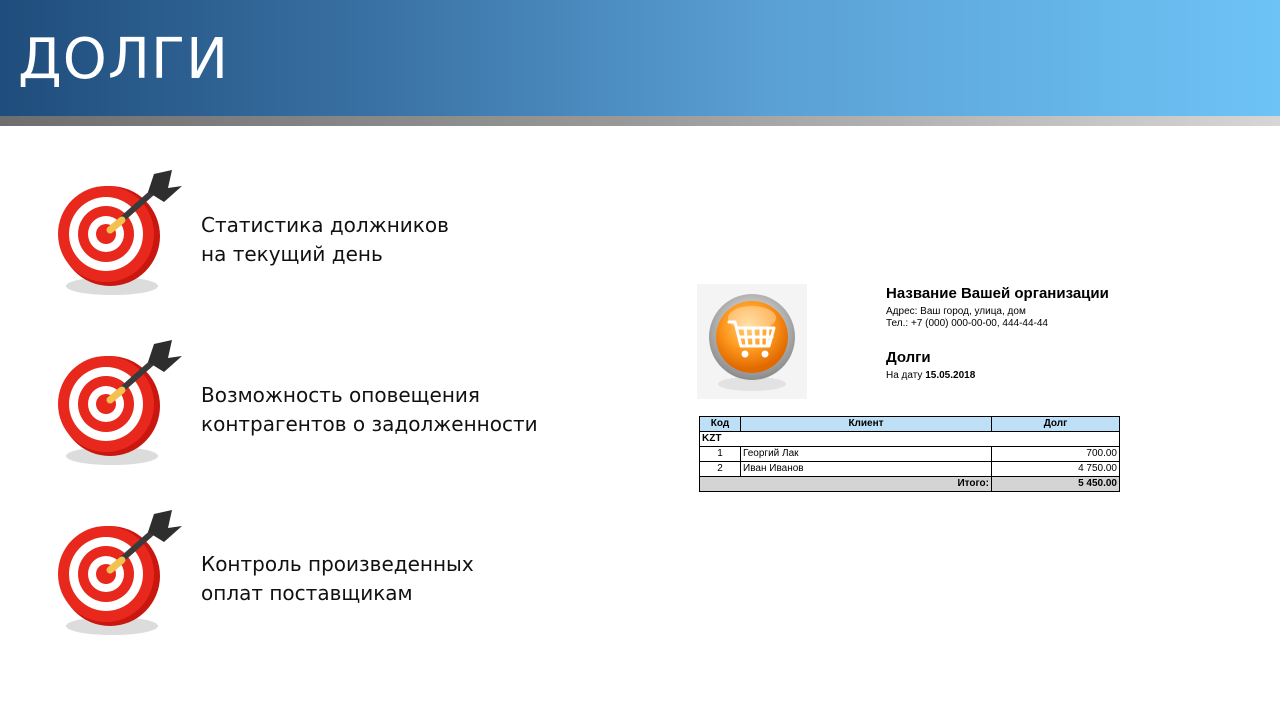  I want to click on org-phone: Тел.: +7 (000) 000-00-00, 444-44-44, so click(967, 323).